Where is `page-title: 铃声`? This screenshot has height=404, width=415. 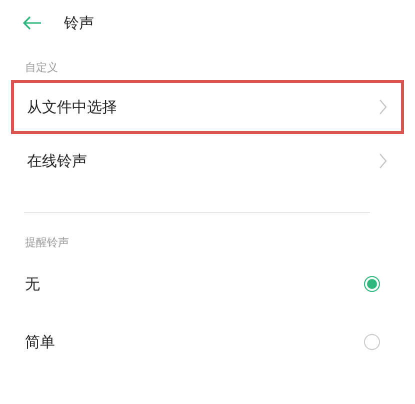 page-title: 铃声 is located at coordinates (79, 23).